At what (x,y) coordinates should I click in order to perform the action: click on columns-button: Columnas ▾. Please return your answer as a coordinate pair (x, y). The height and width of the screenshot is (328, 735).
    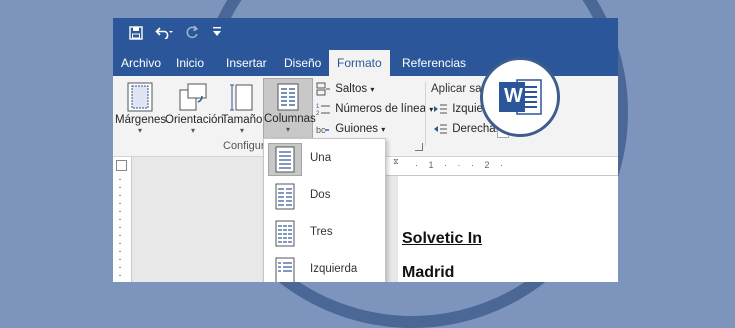
    Looking at the image, I should click on (289, 112).